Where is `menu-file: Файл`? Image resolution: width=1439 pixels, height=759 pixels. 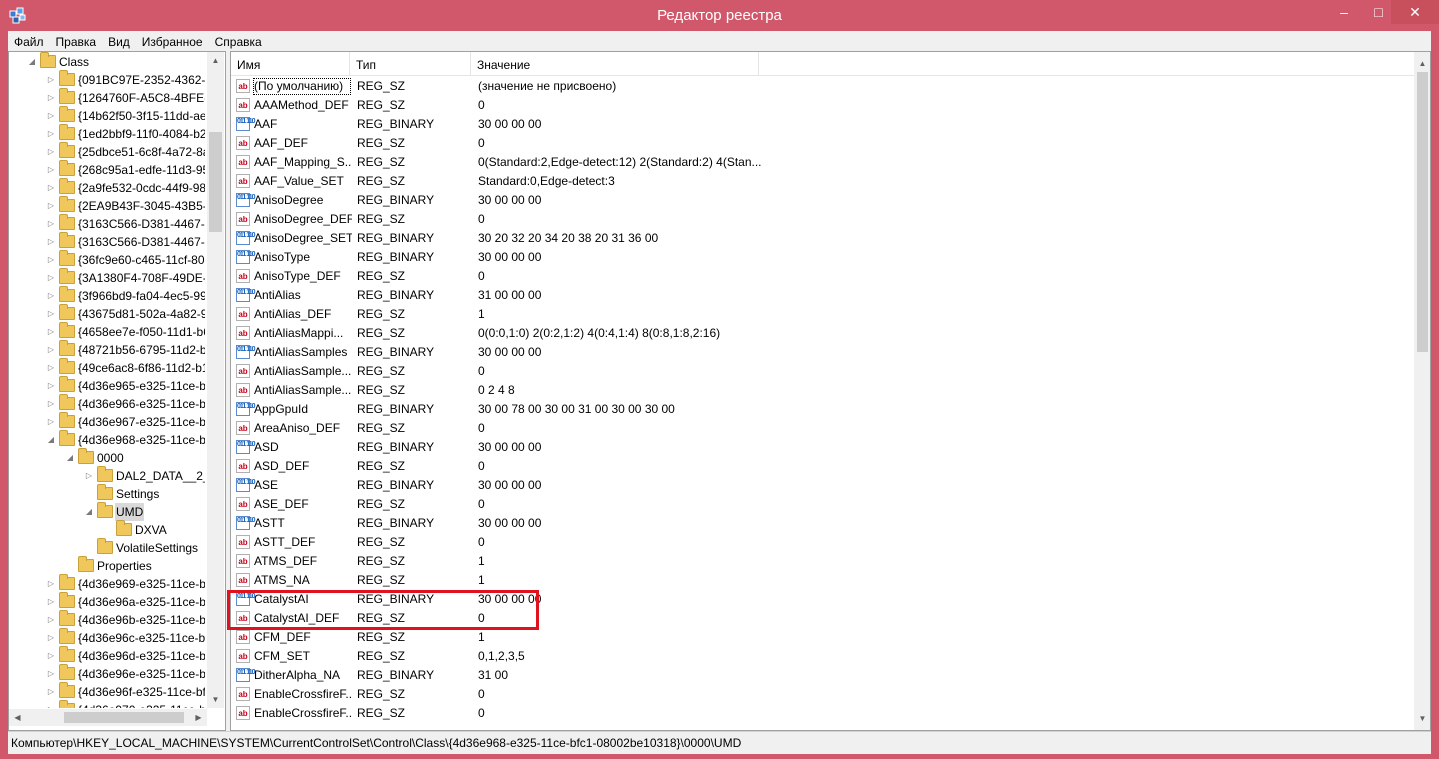
menu-file: Файл is located at coordinates (29, 41).